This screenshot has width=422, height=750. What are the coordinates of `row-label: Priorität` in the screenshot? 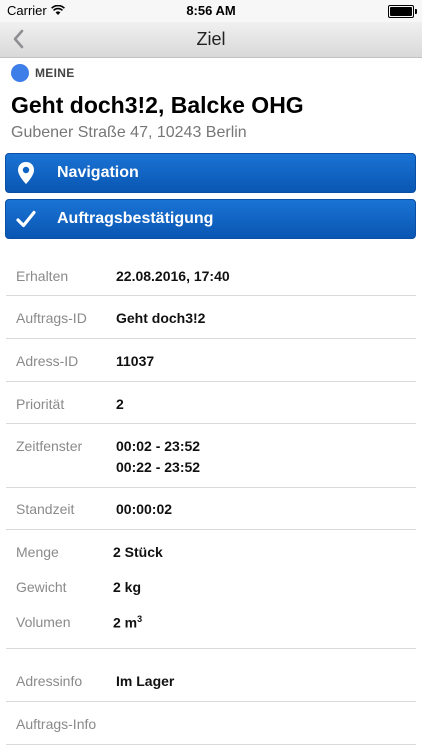 It's located at (40, 404).